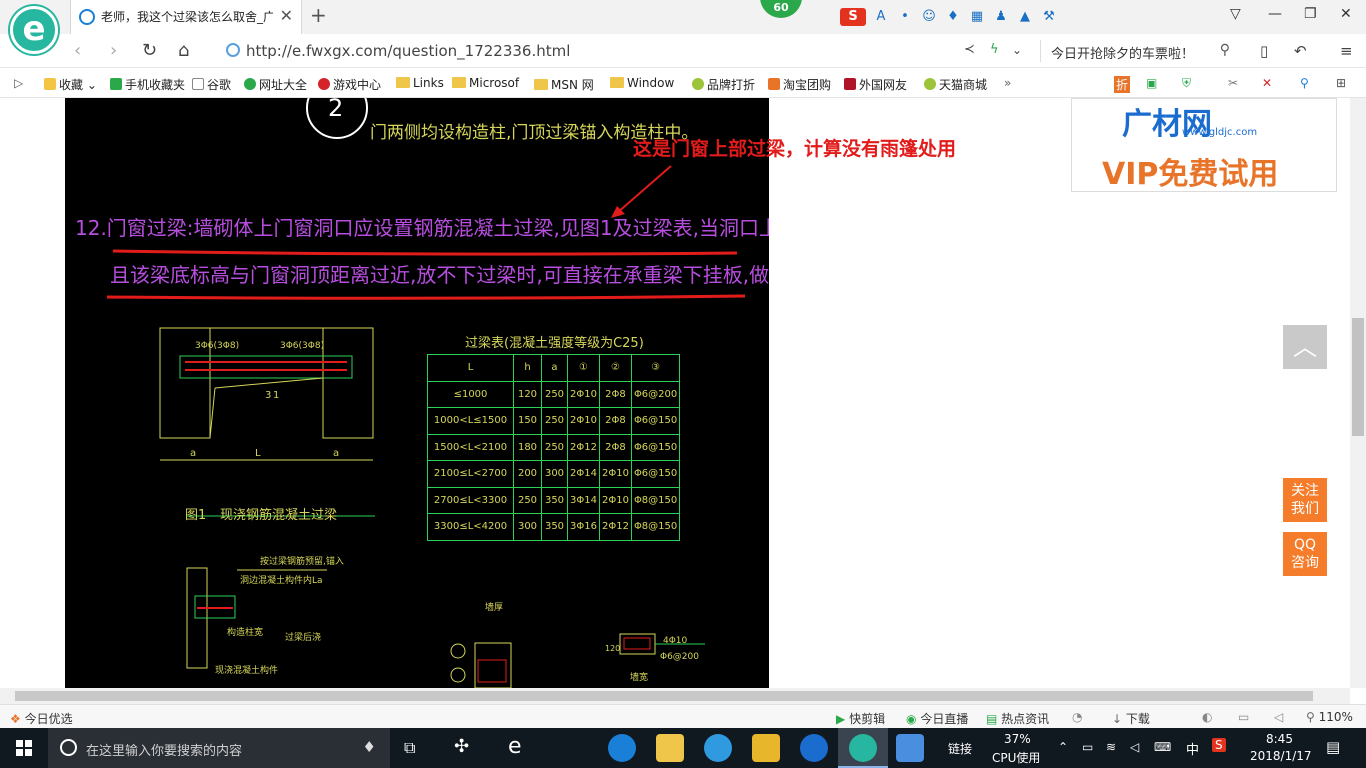 The width and height of the screenshot is (1366, 768). Describe the element at coordinates (77, 50) in the screenshot. I see `back-icon: ‹` at that location.